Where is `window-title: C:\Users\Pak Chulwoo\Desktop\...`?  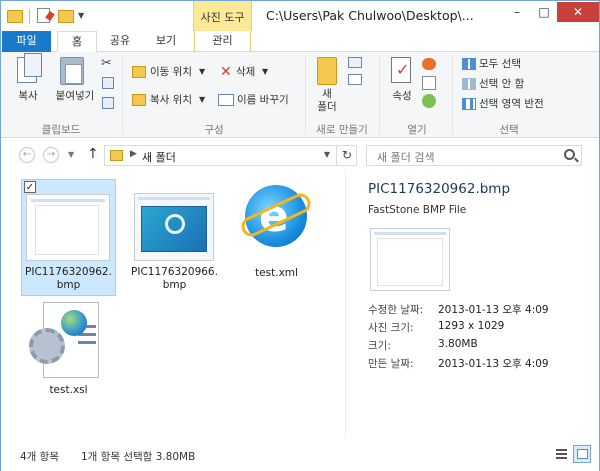
window-title: C:\Users\Pak Chulwoo\Desktop\... is located at coordinates (370, 15).